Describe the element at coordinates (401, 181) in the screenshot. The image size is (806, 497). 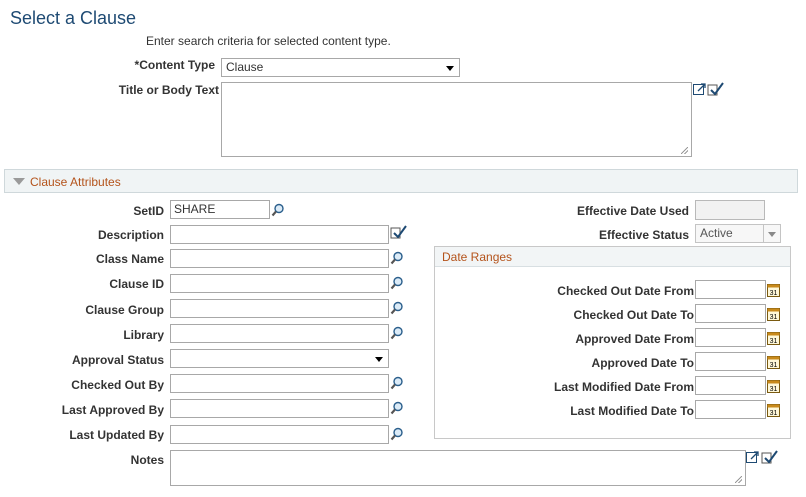
I see `clause-attributes-section-header: Clause Attributes` at that location.